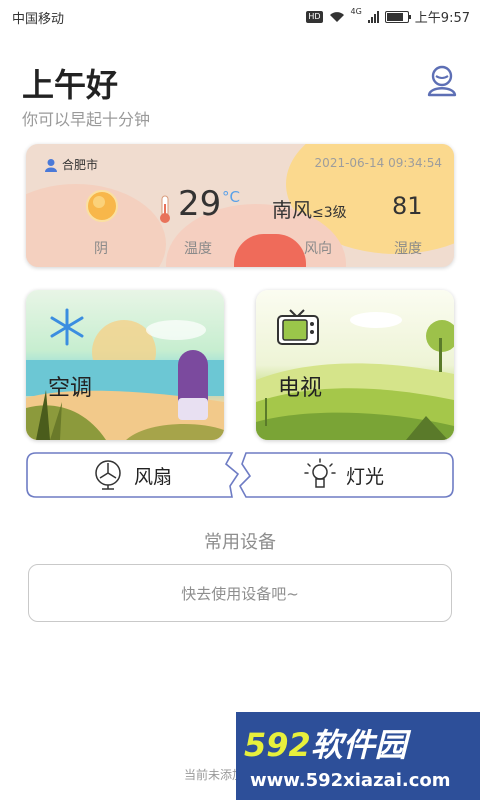 Image resolution: width=480 pixels, height=800 pixels. What do you see at coordinates (408, 249) in the screenshot?
I see `humidity-label: 湿度` at bounding box center [408, 249].